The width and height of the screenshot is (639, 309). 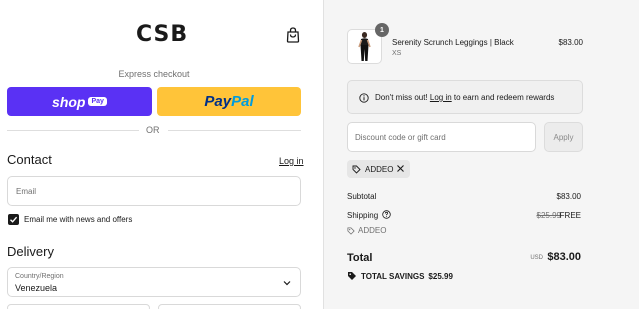 What do you see at coordinates (564, 257) in the screenshot?
I see `total-value: $83.00` at bounding box center [564, 257].